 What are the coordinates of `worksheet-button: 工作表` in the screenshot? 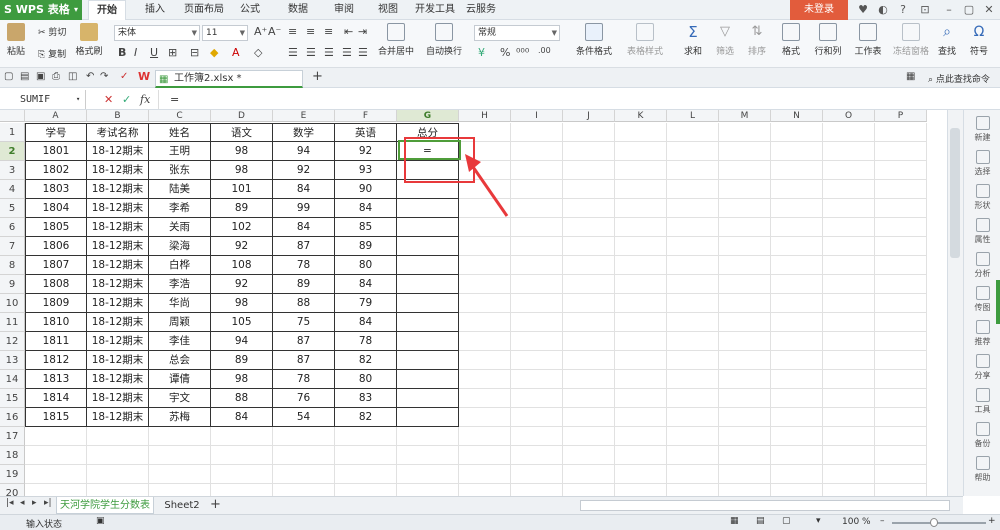 It's located at (868, 40).